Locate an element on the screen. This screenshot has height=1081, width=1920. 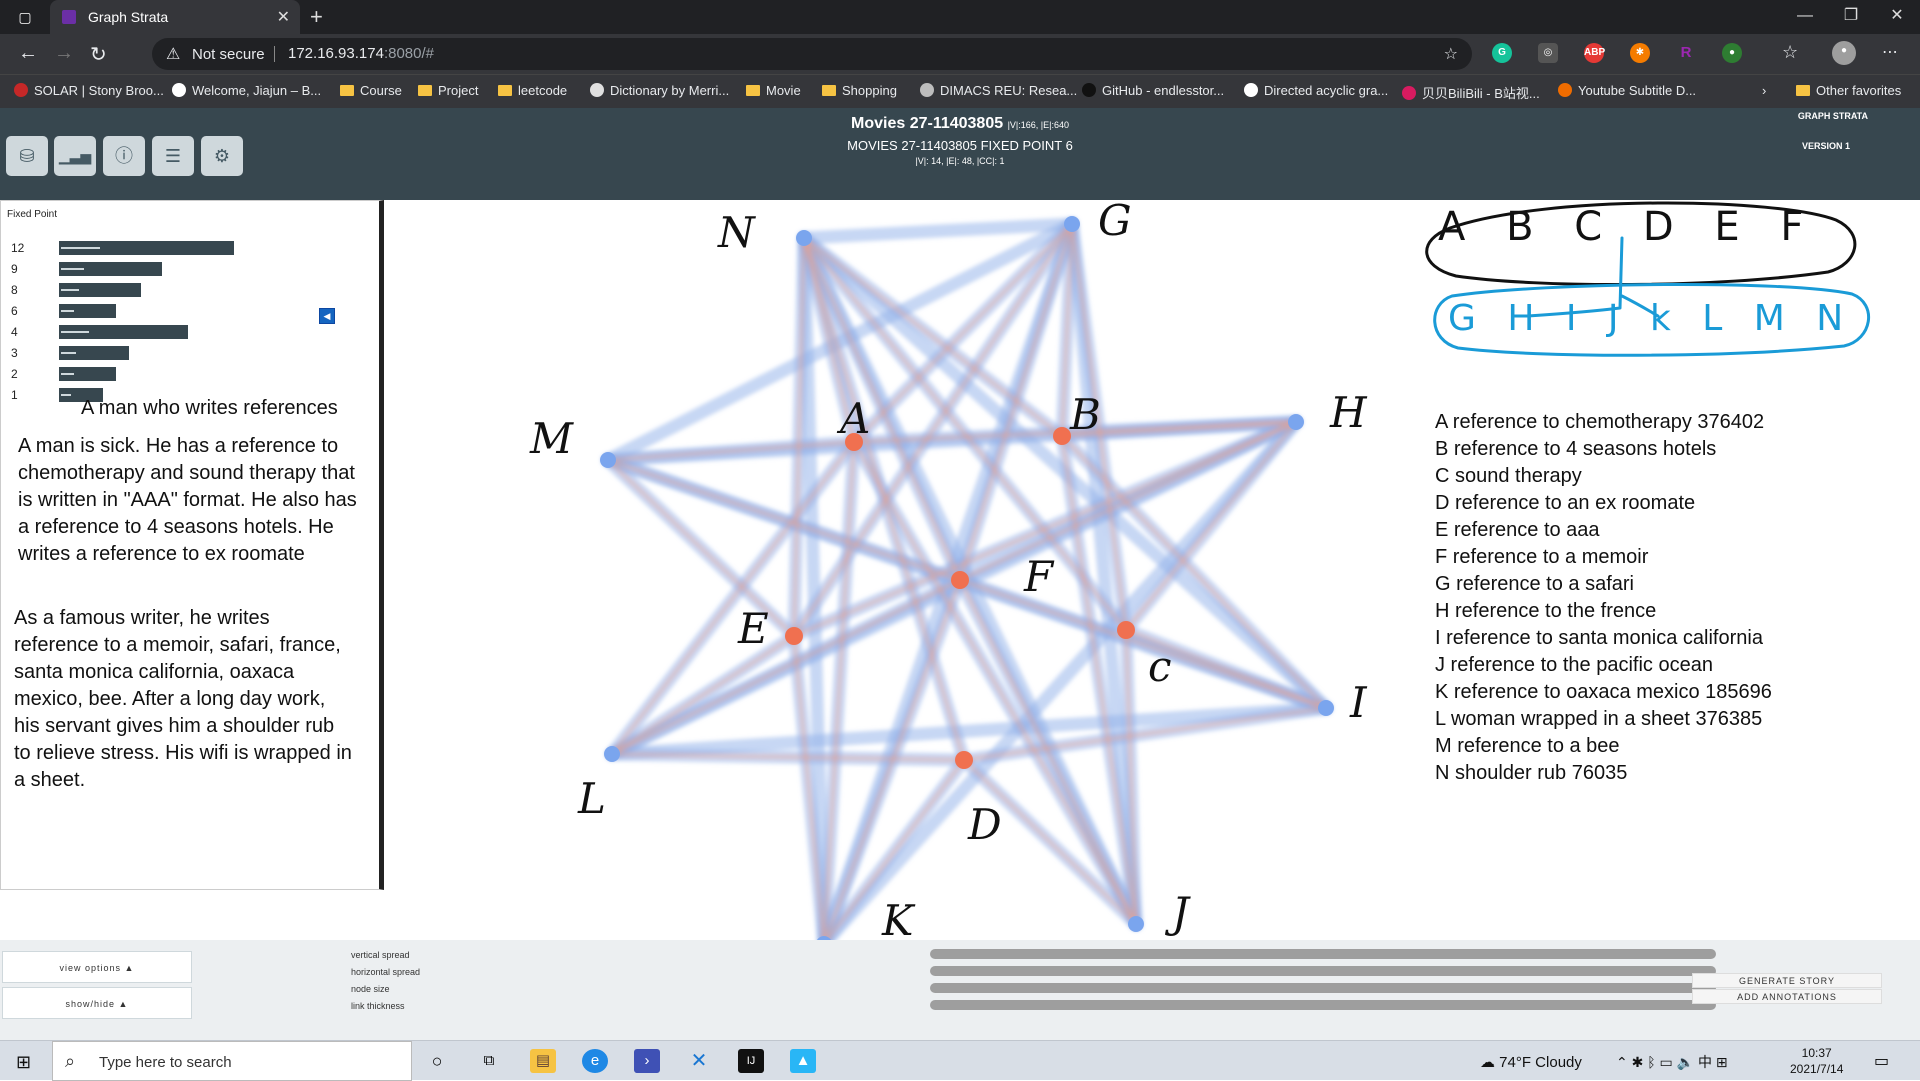
graph-node-h is located at coordinates (1296, 422).